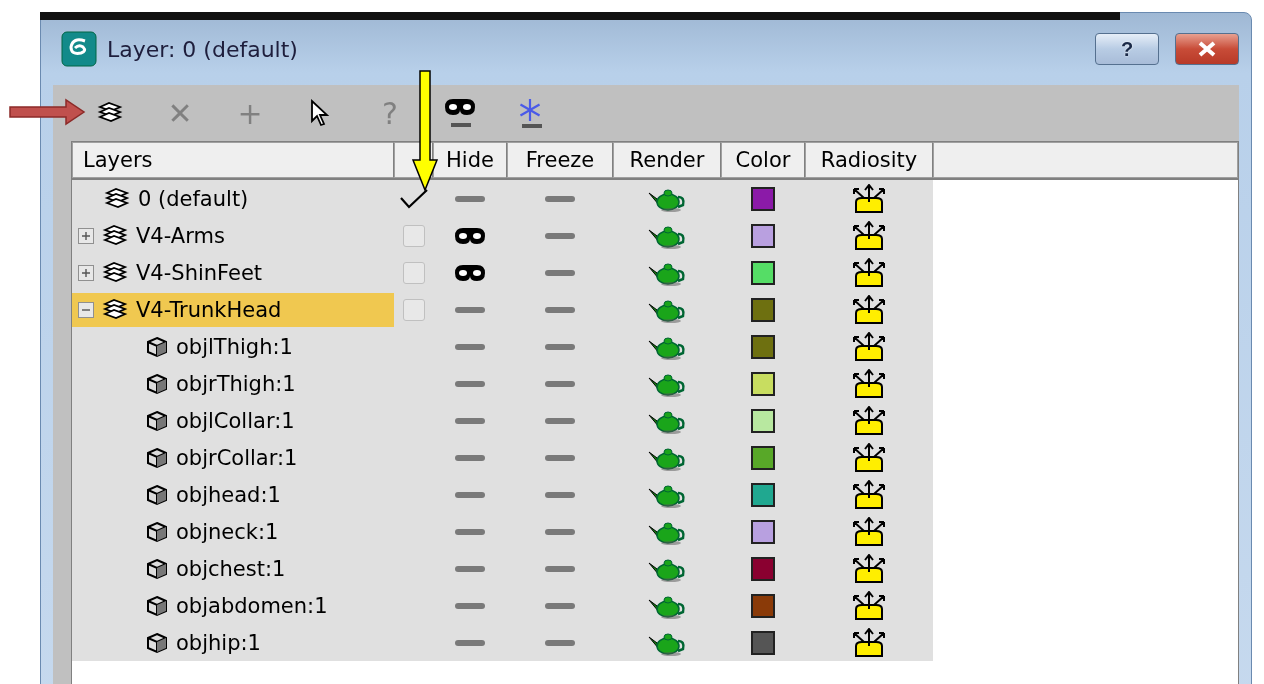 The image size is (1264, 684). I want to click on cursor-icon, so click(320, 113).